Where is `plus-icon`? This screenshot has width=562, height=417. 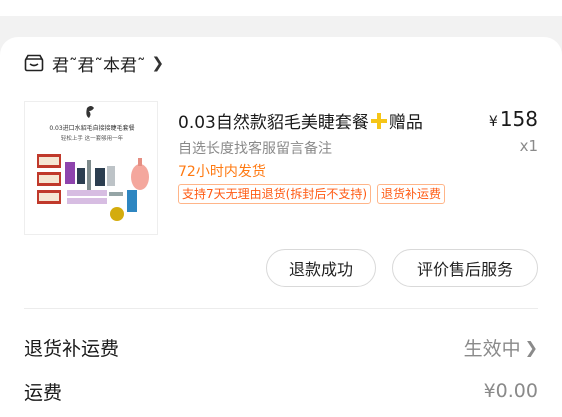 plus-icon is located at coordinates (379, 121).